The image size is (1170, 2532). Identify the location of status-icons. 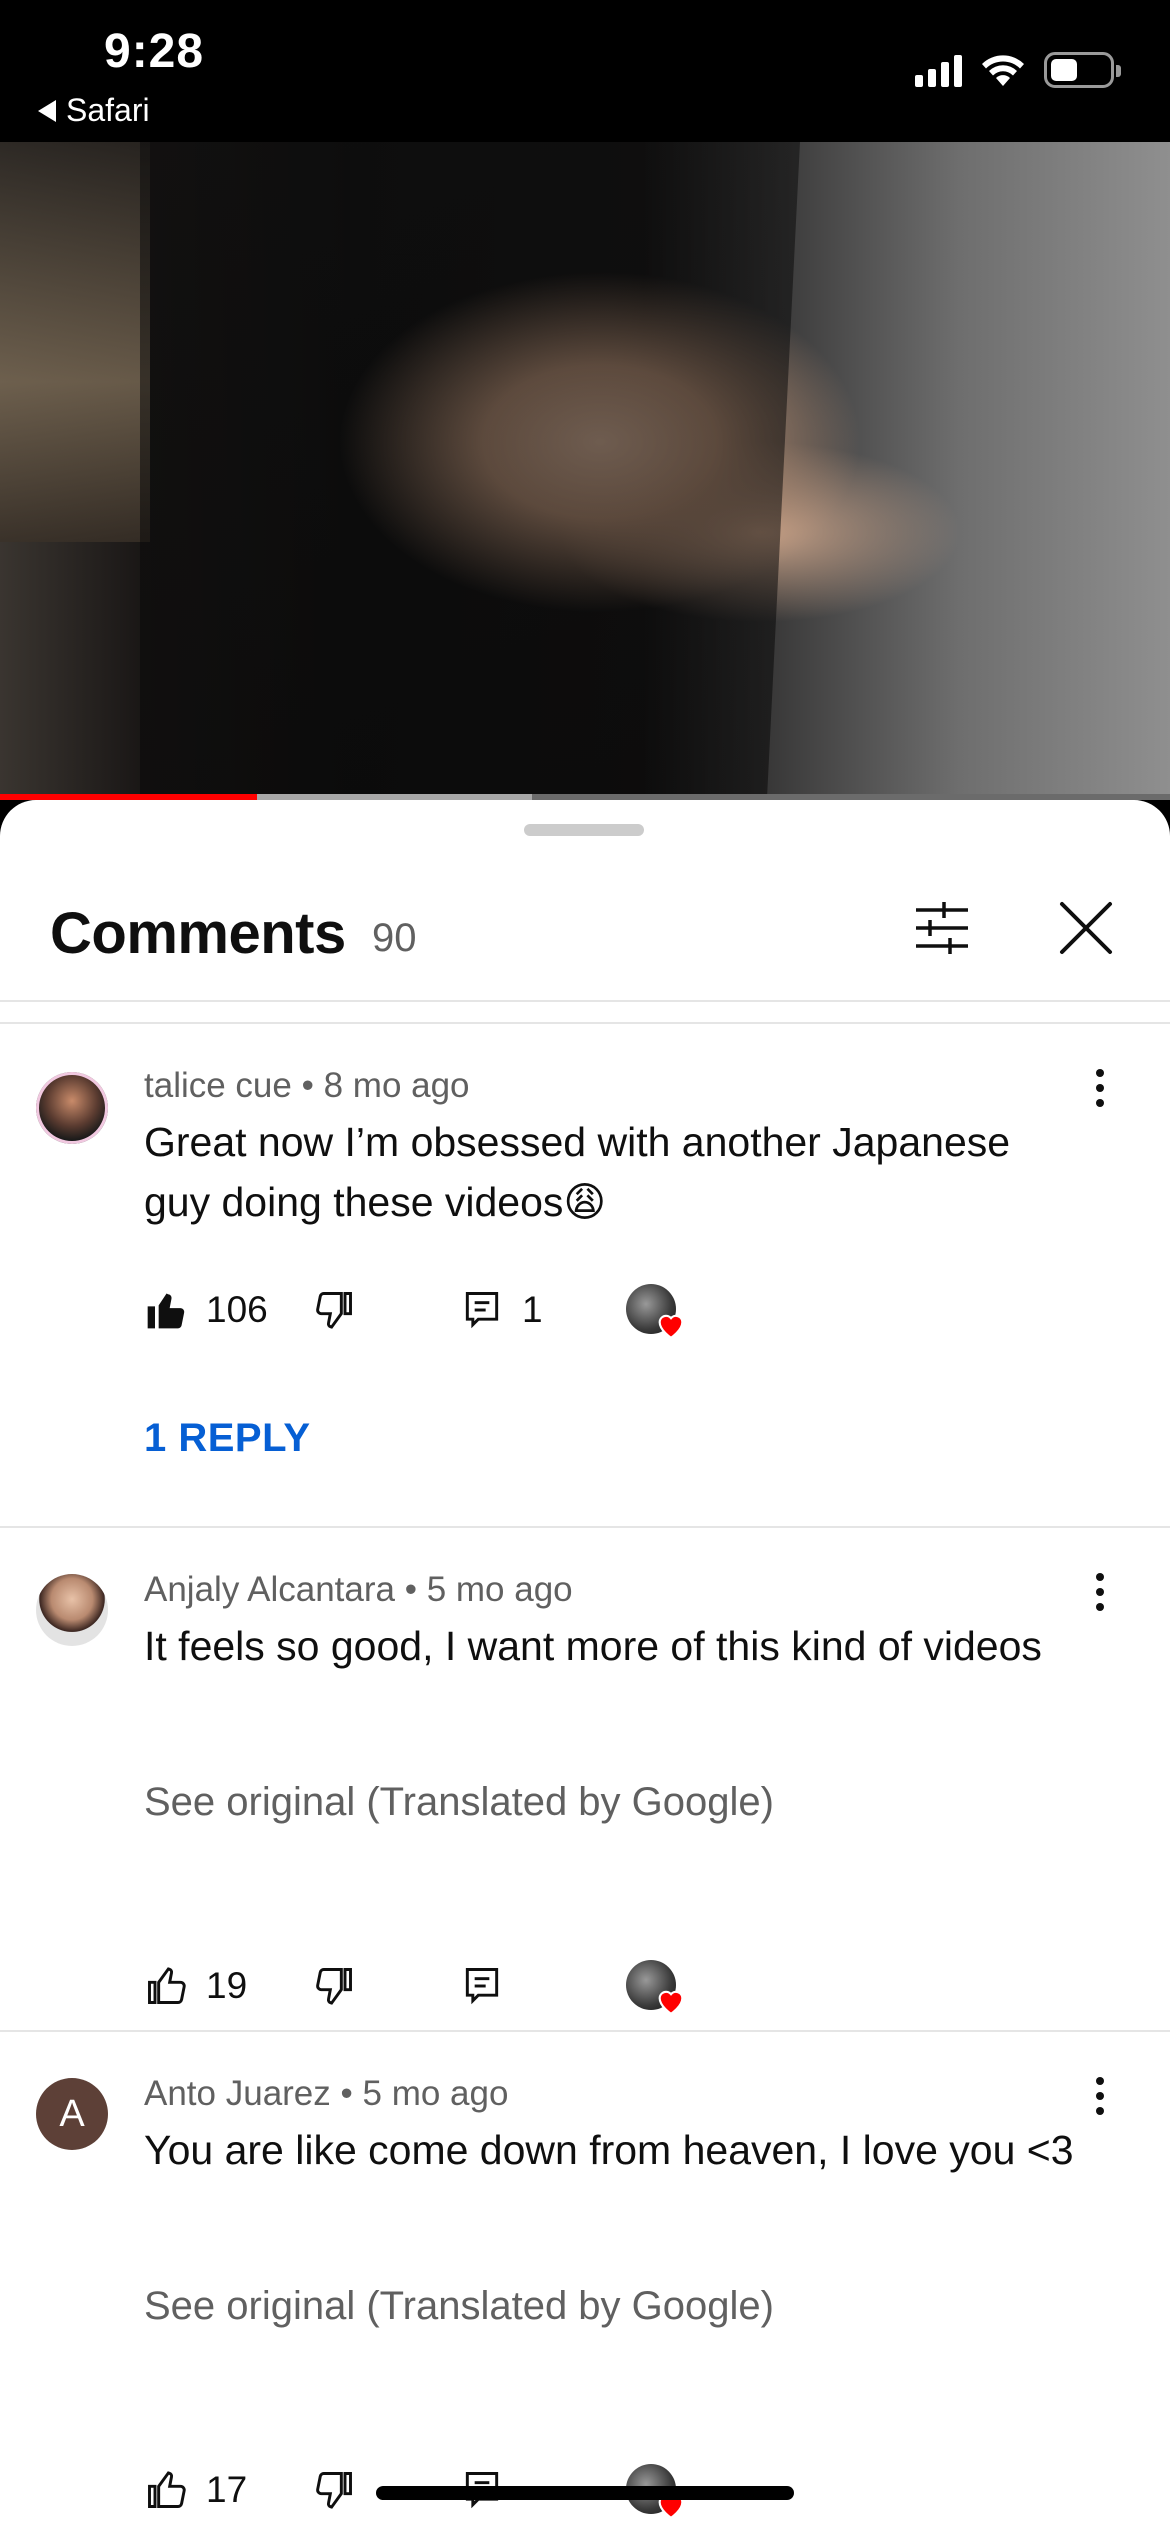
(1018, 70).